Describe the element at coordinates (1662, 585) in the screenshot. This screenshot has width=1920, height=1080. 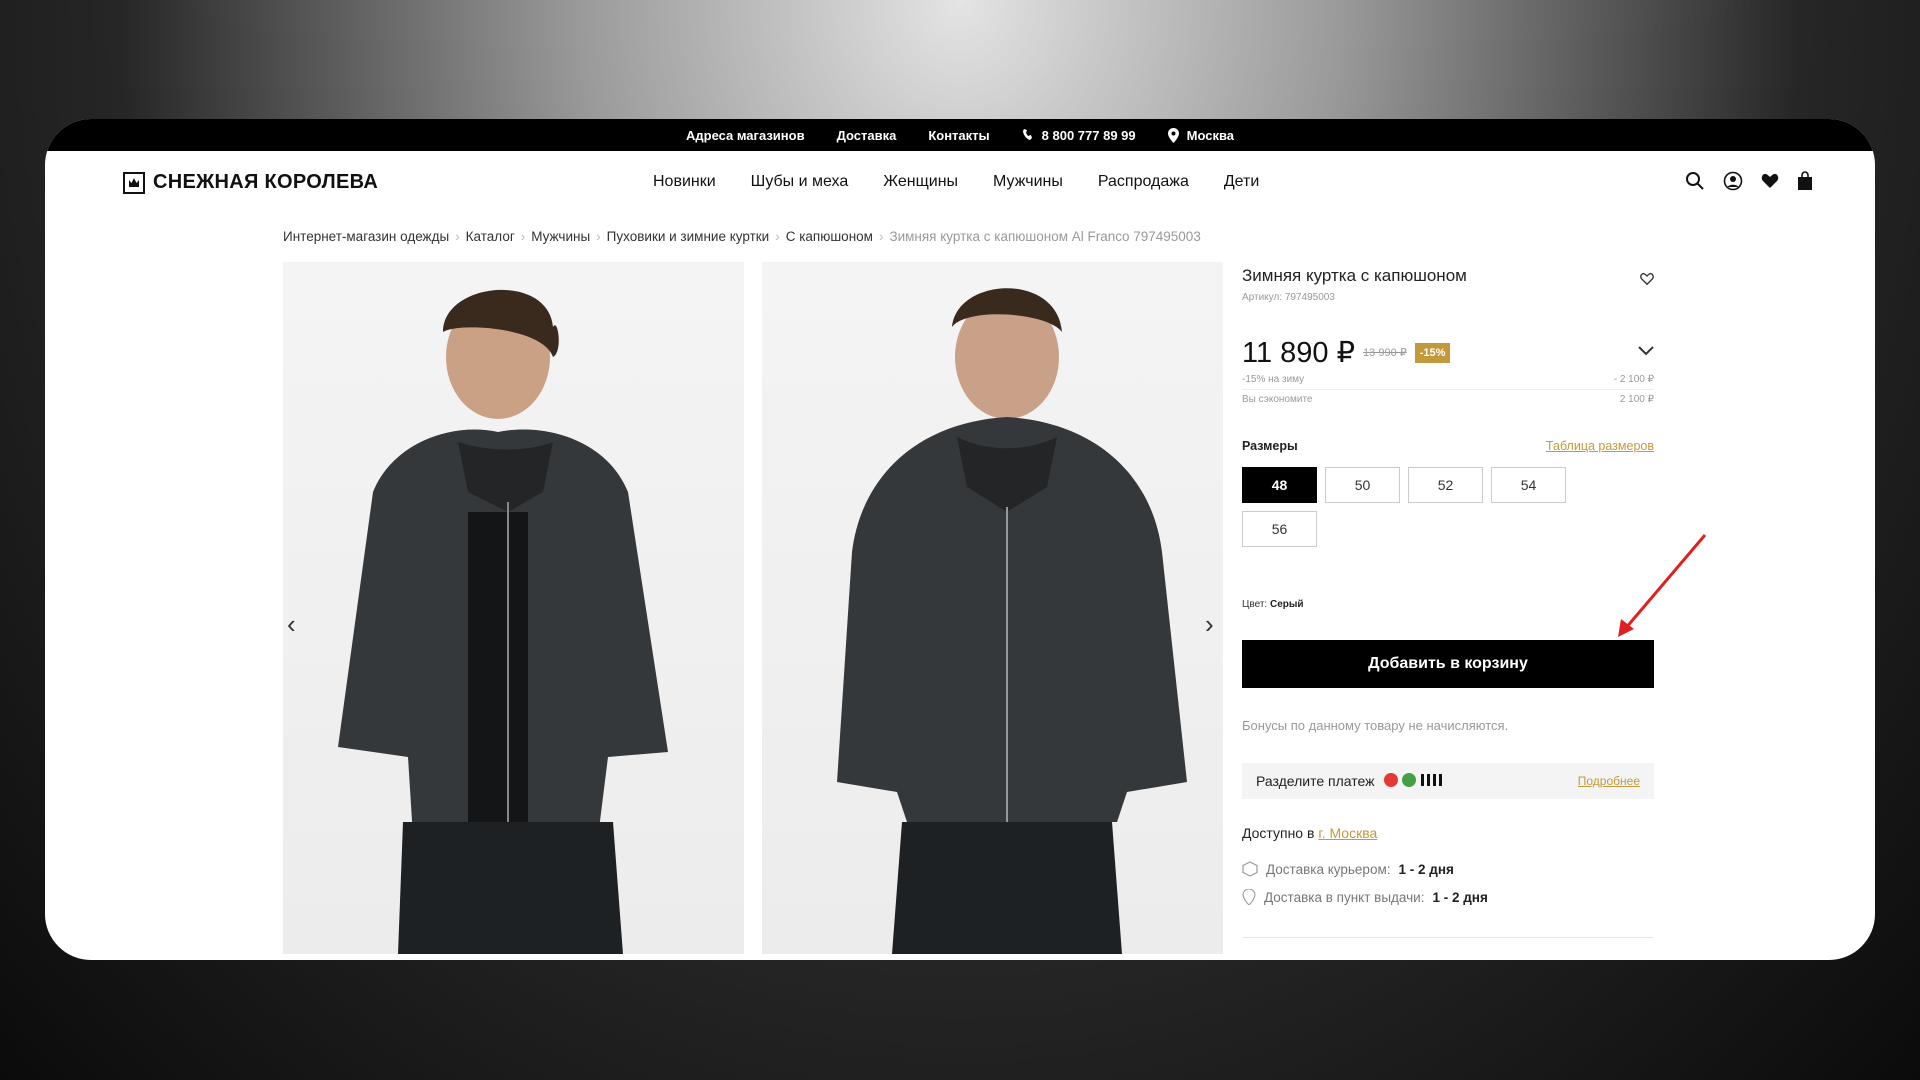
I see `annotation-arrow` at that location.